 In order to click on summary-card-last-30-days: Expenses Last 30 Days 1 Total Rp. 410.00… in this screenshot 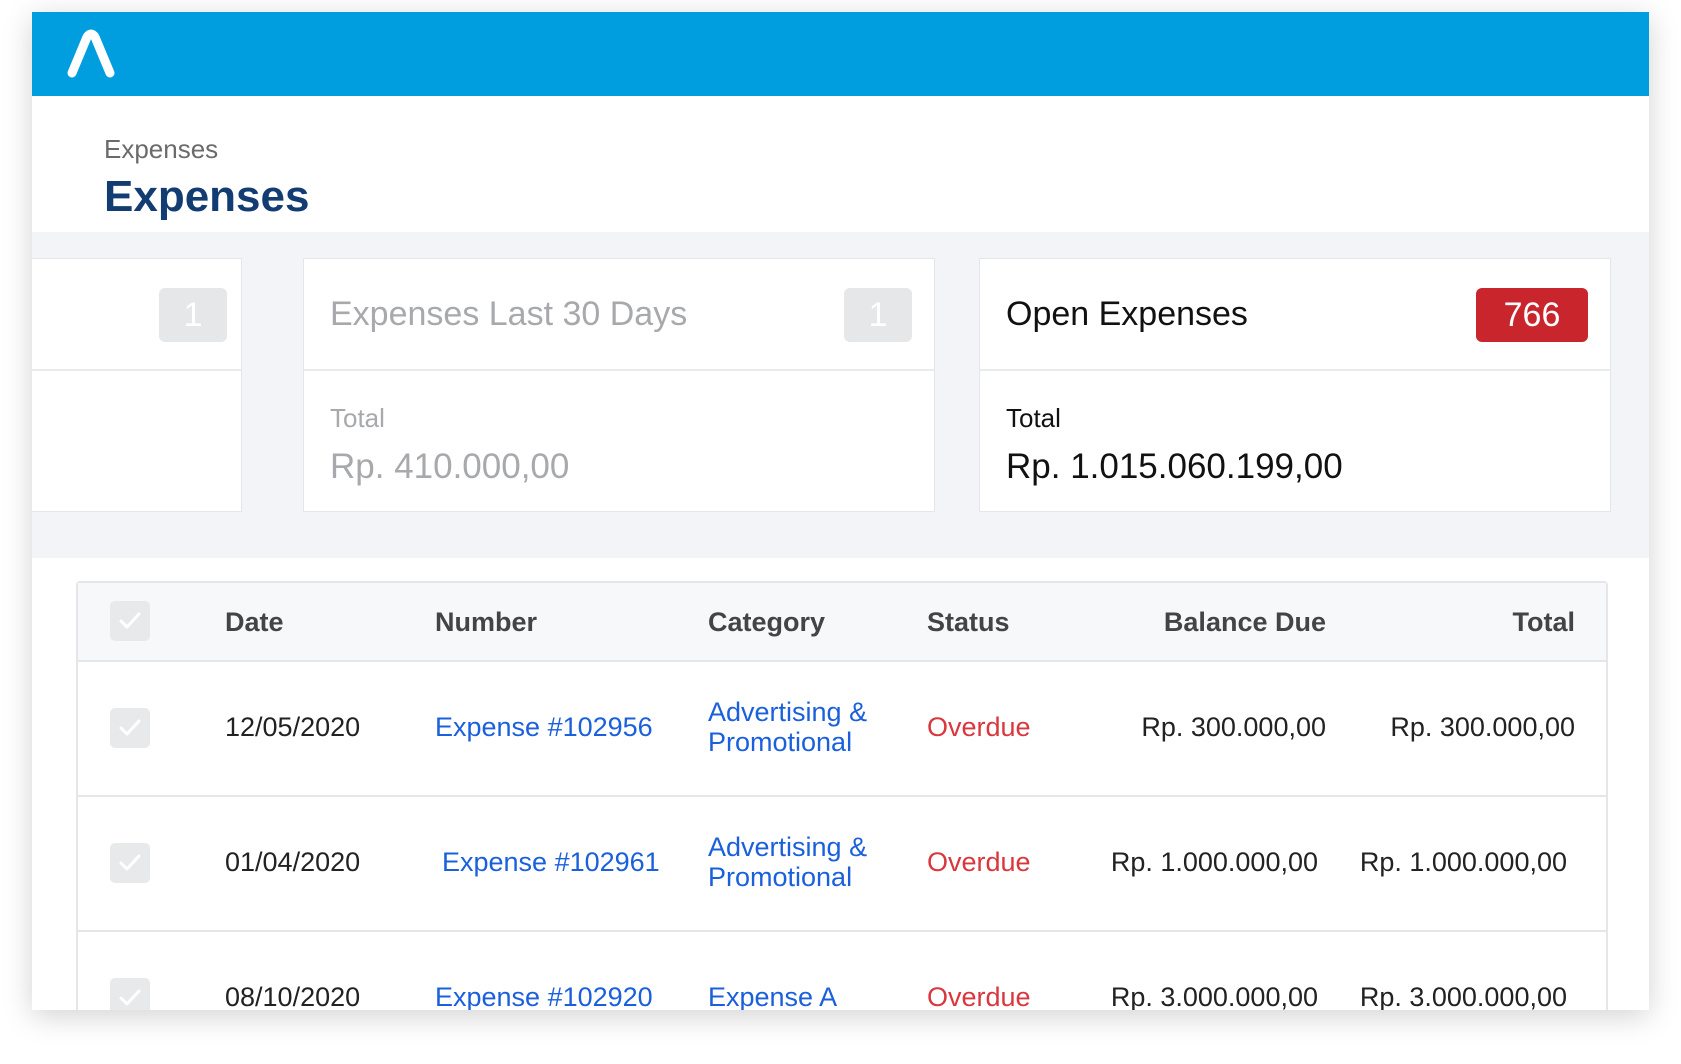, I will do `click(619, 385)`.